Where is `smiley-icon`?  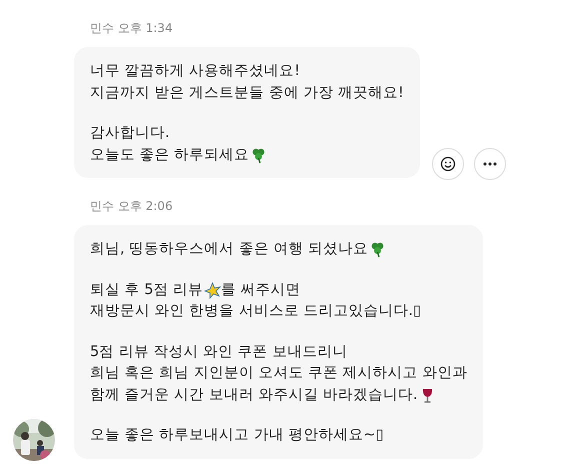 smiley-icon is located at coordinates (448, 164).